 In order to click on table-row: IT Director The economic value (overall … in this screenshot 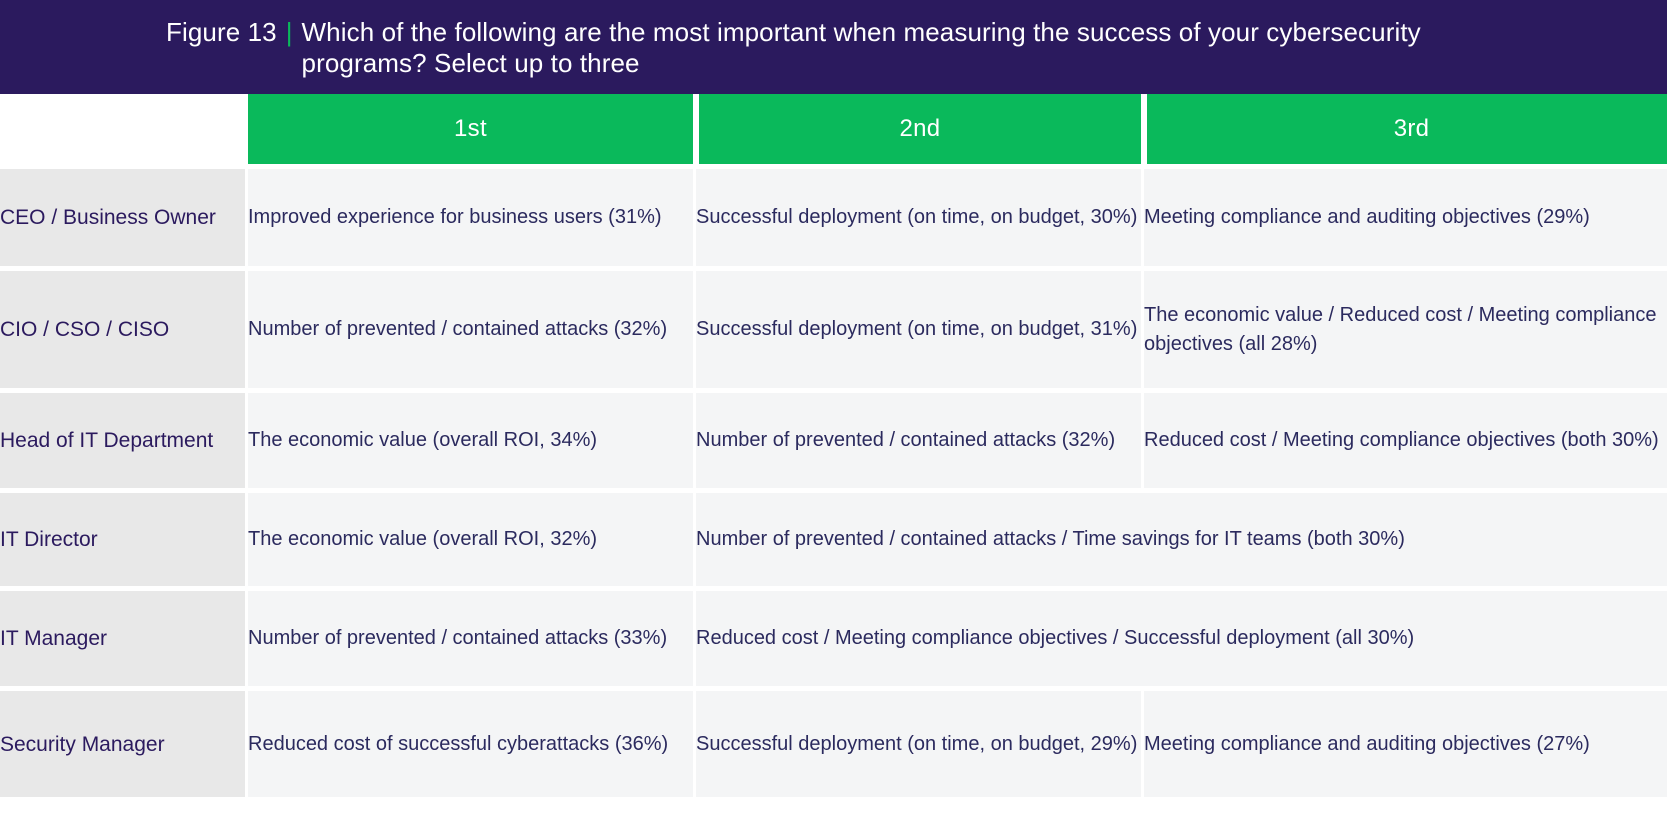, I will do `click(833, 539)`.